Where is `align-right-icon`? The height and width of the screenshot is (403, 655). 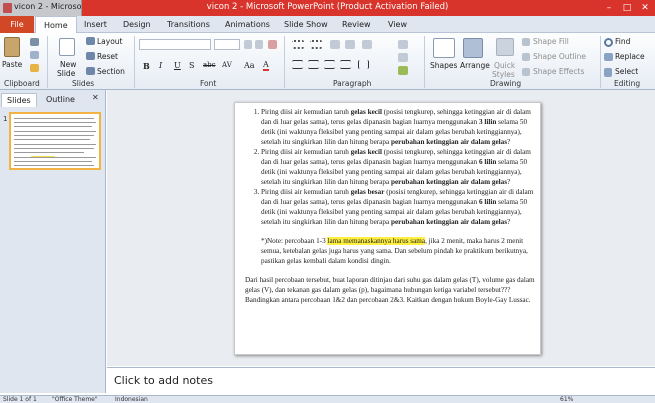
align-right-icon is located at coordinates (329, 64).